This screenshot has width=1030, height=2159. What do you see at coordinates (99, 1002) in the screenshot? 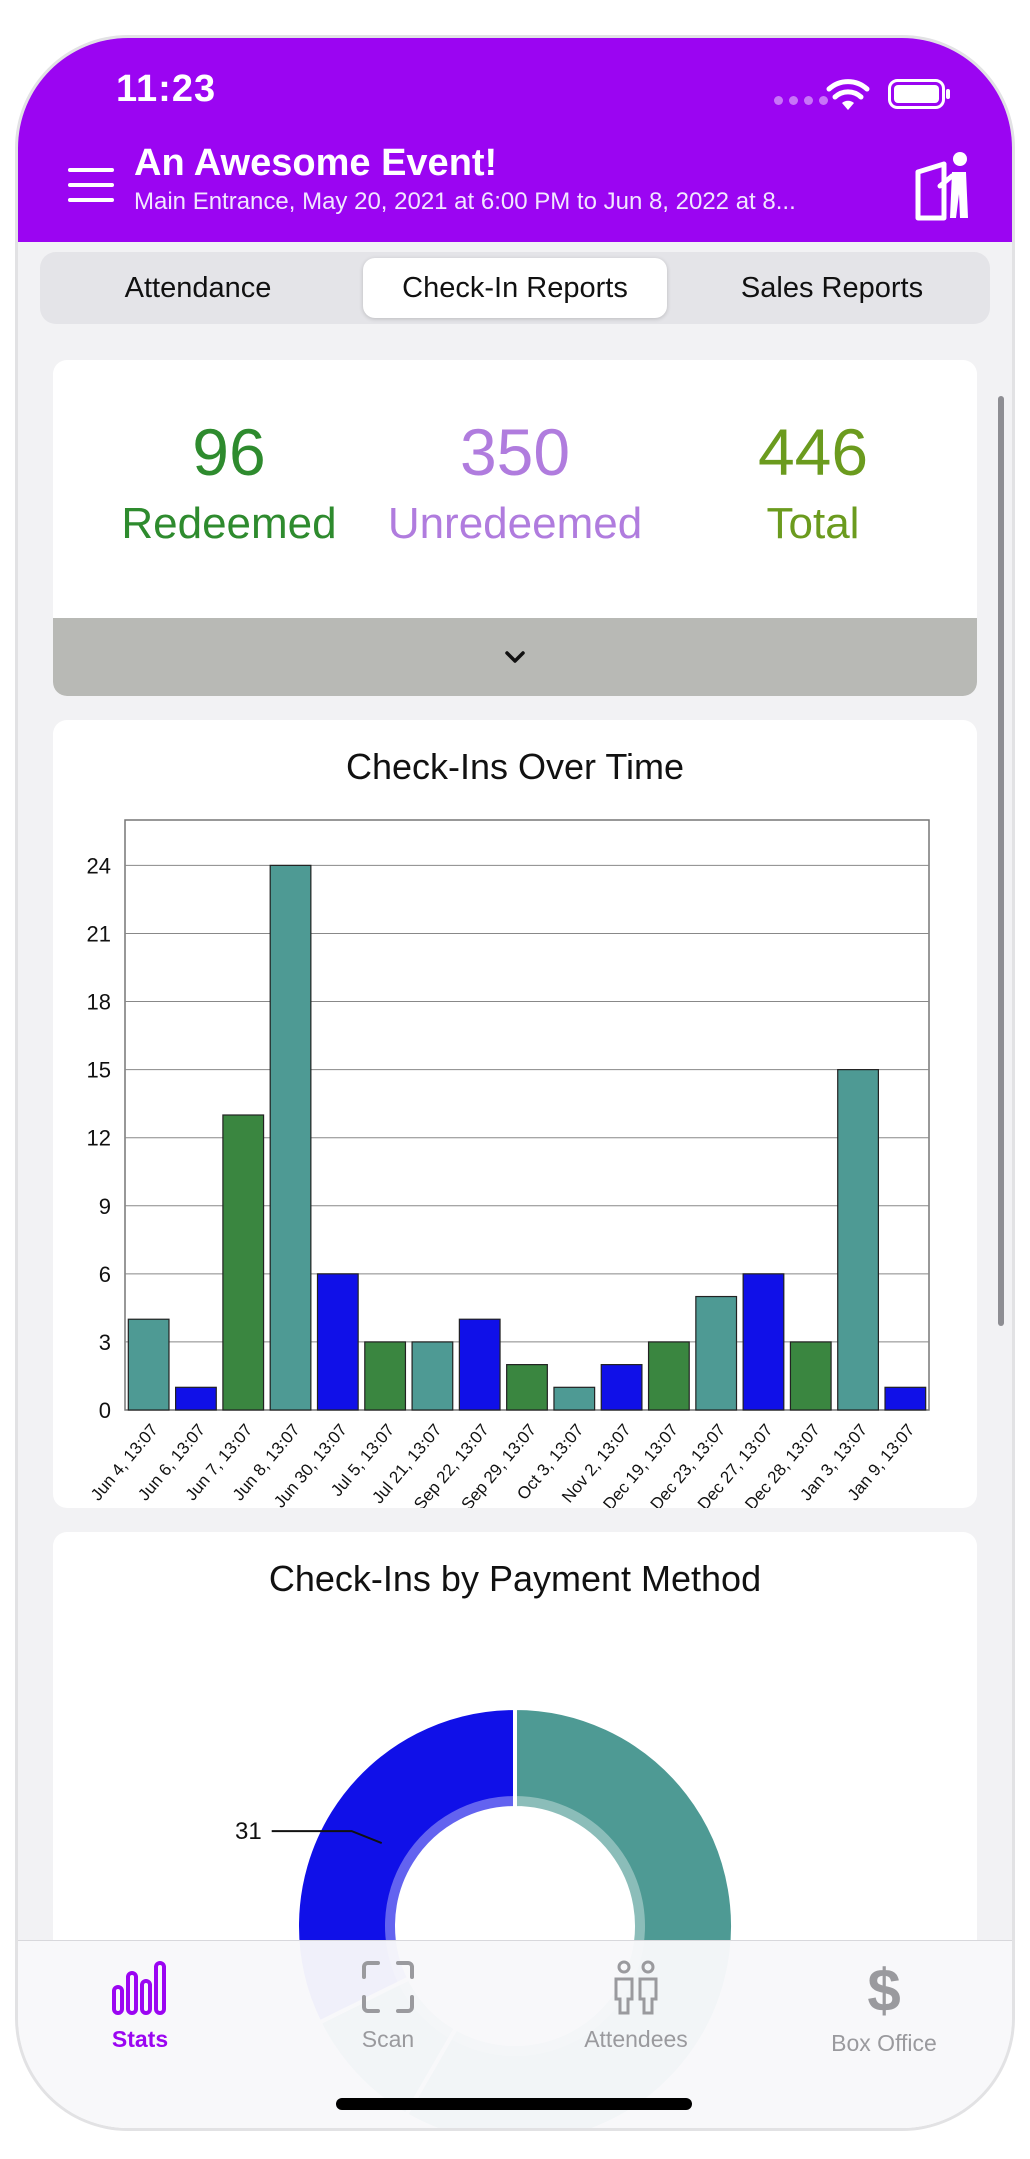
I see `y-tick-label: 18` at bounding box center [99, 1002].